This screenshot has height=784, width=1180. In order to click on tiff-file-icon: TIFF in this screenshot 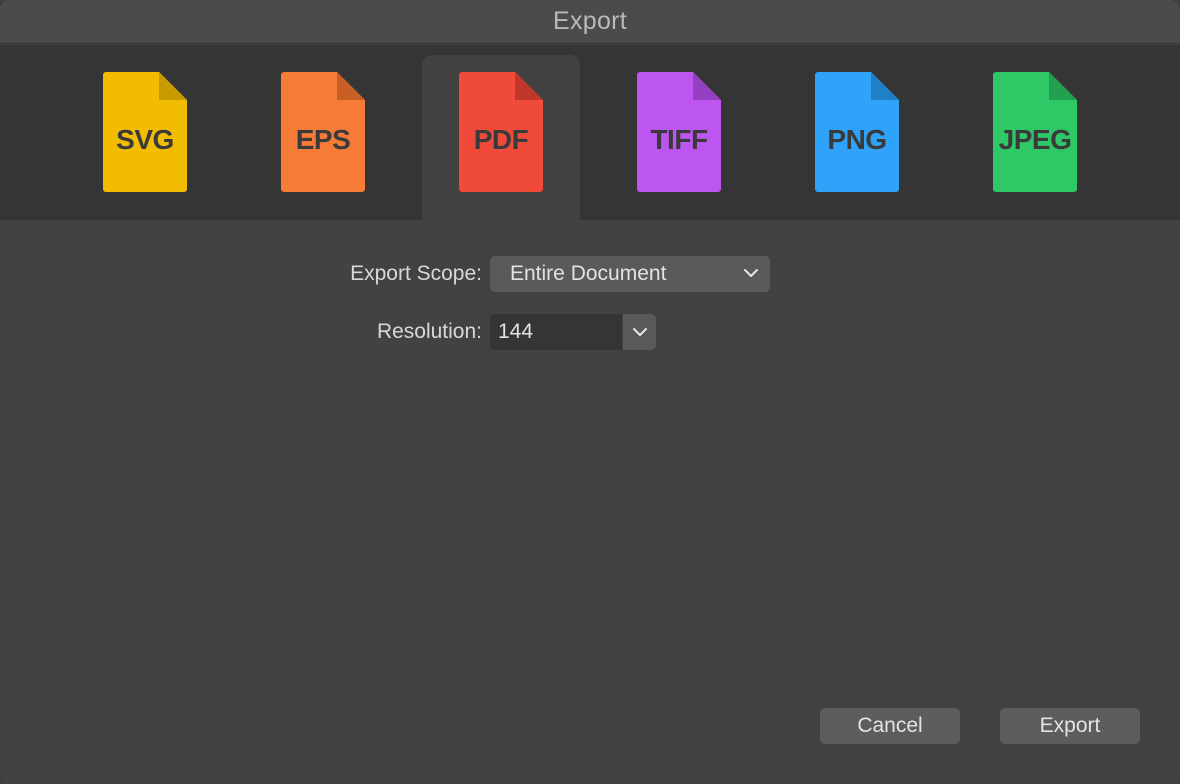, I will do `click(679, 132)`.